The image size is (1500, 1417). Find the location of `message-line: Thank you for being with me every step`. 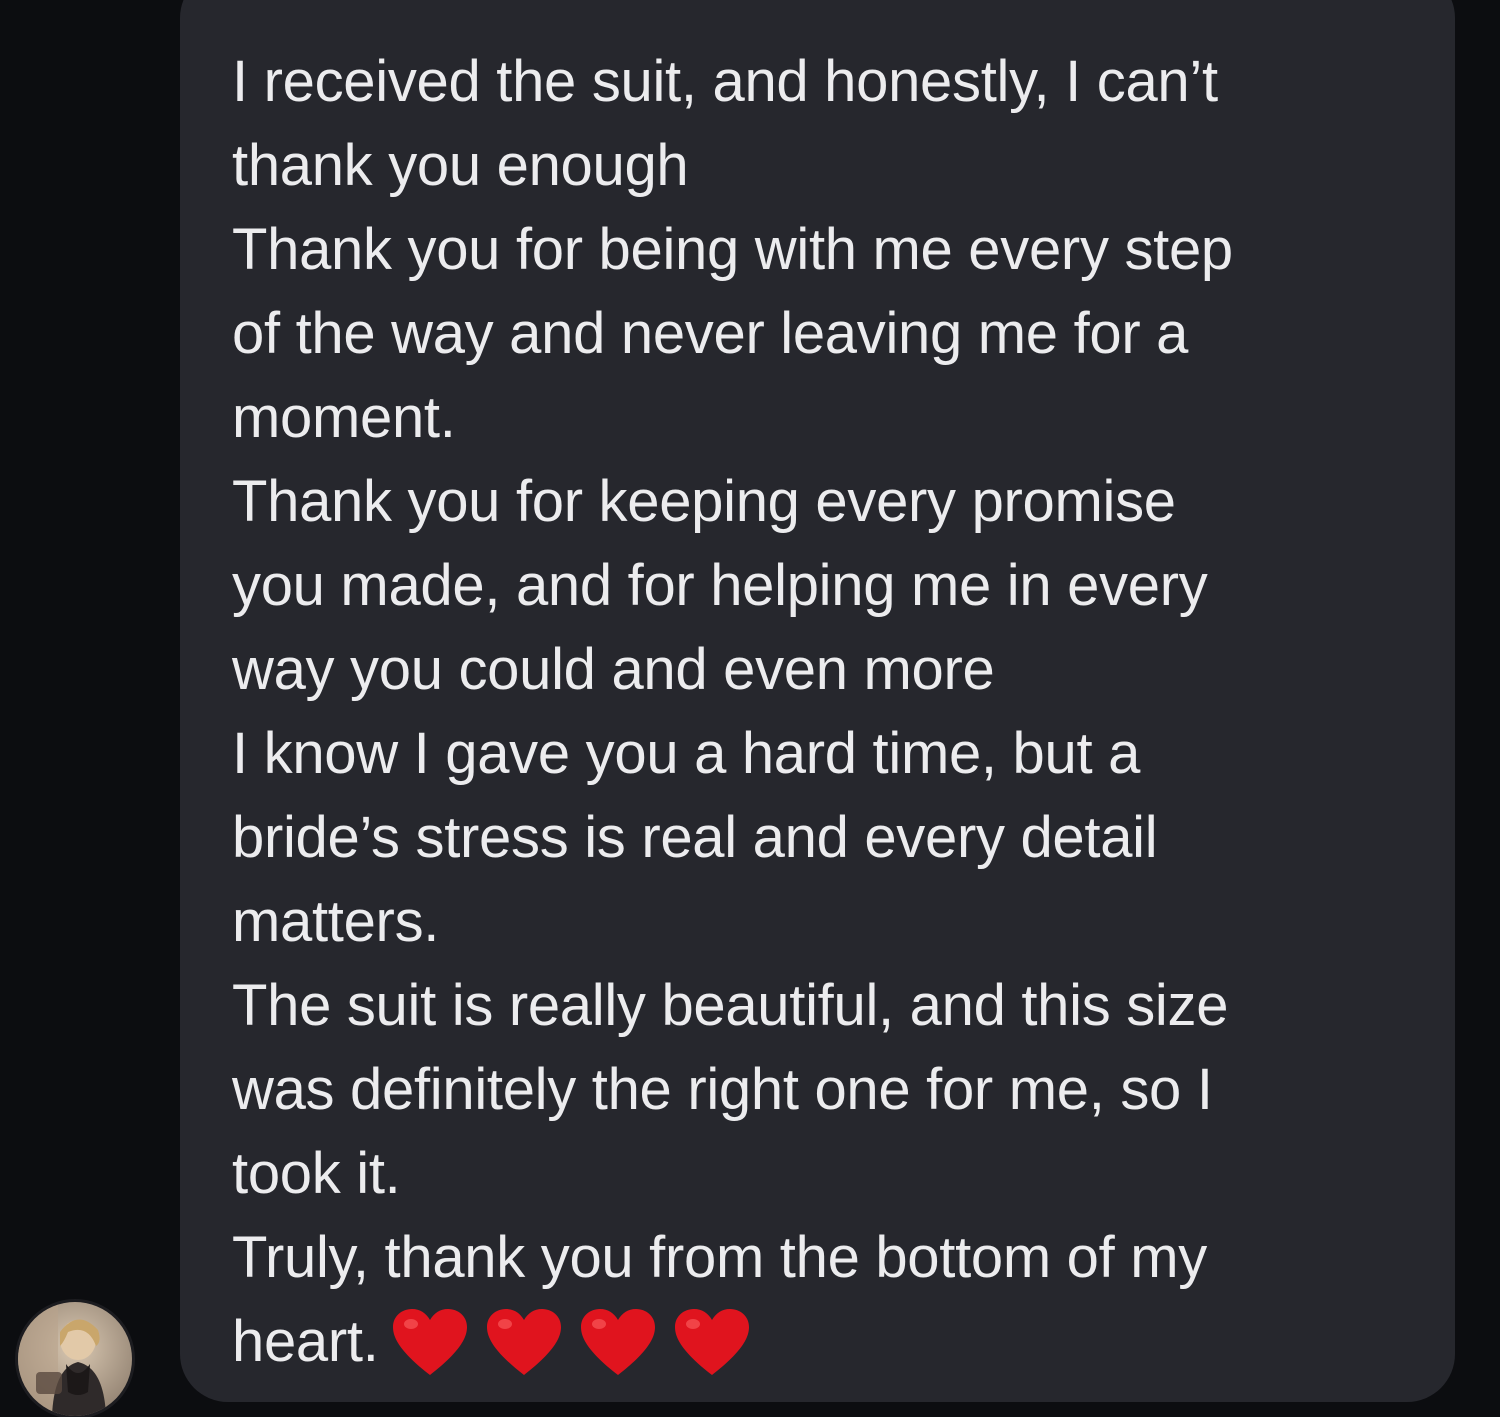

message-line: Thank you for being with me every step is located at coordinates (732, 249).